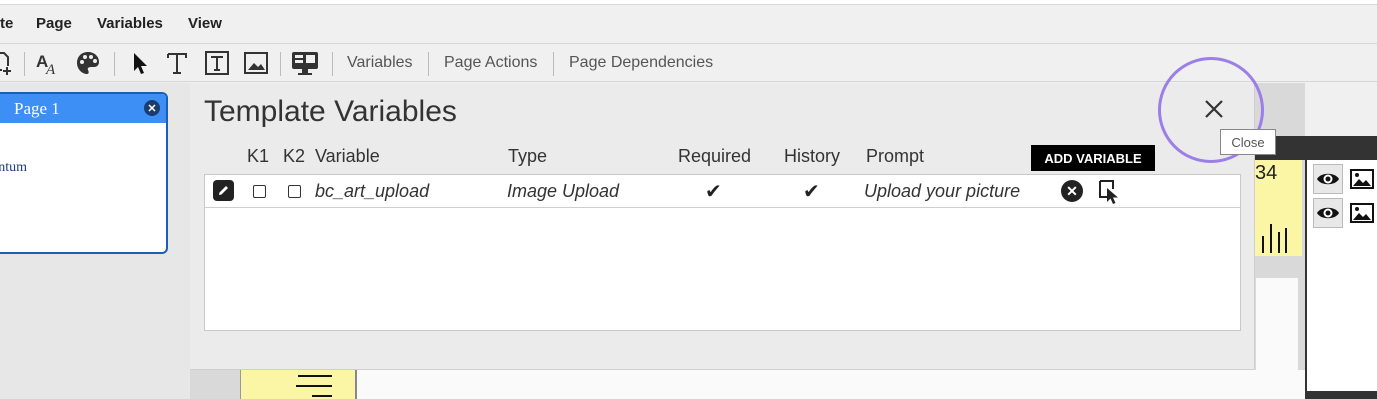  What do you see at coordinates (1342, 395) in the screenshot?
I see `layers-panel-footer` at bounding box center [1342, 395].